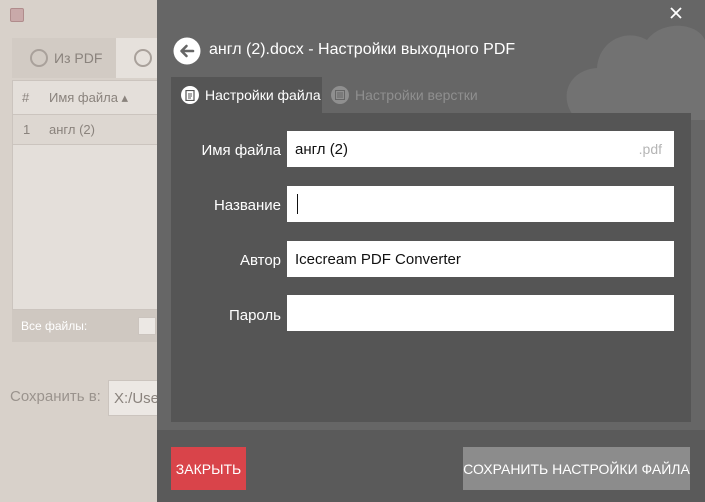  Describe the element at coordinates (26, 97) in the screenshot. I see `column-header-index: #` at that location.